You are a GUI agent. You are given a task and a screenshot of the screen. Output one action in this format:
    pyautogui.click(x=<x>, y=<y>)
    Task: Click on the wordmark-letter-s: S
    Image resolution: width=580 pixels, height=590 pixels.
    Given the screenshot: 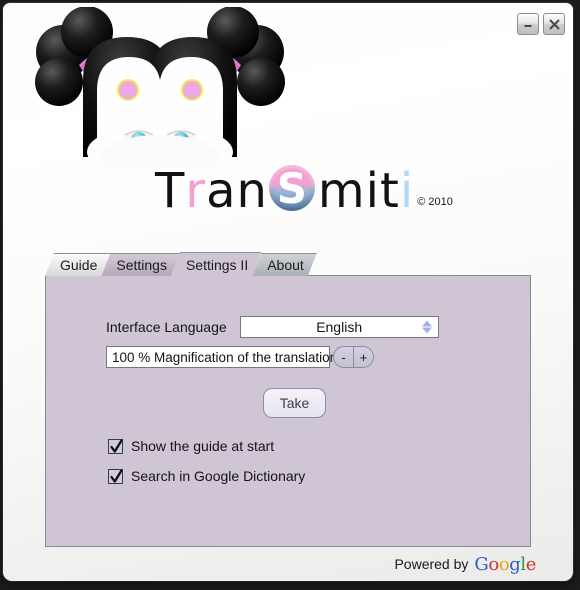 What is the action you would take?
    pyautogui.click(x=292, y=188)
    